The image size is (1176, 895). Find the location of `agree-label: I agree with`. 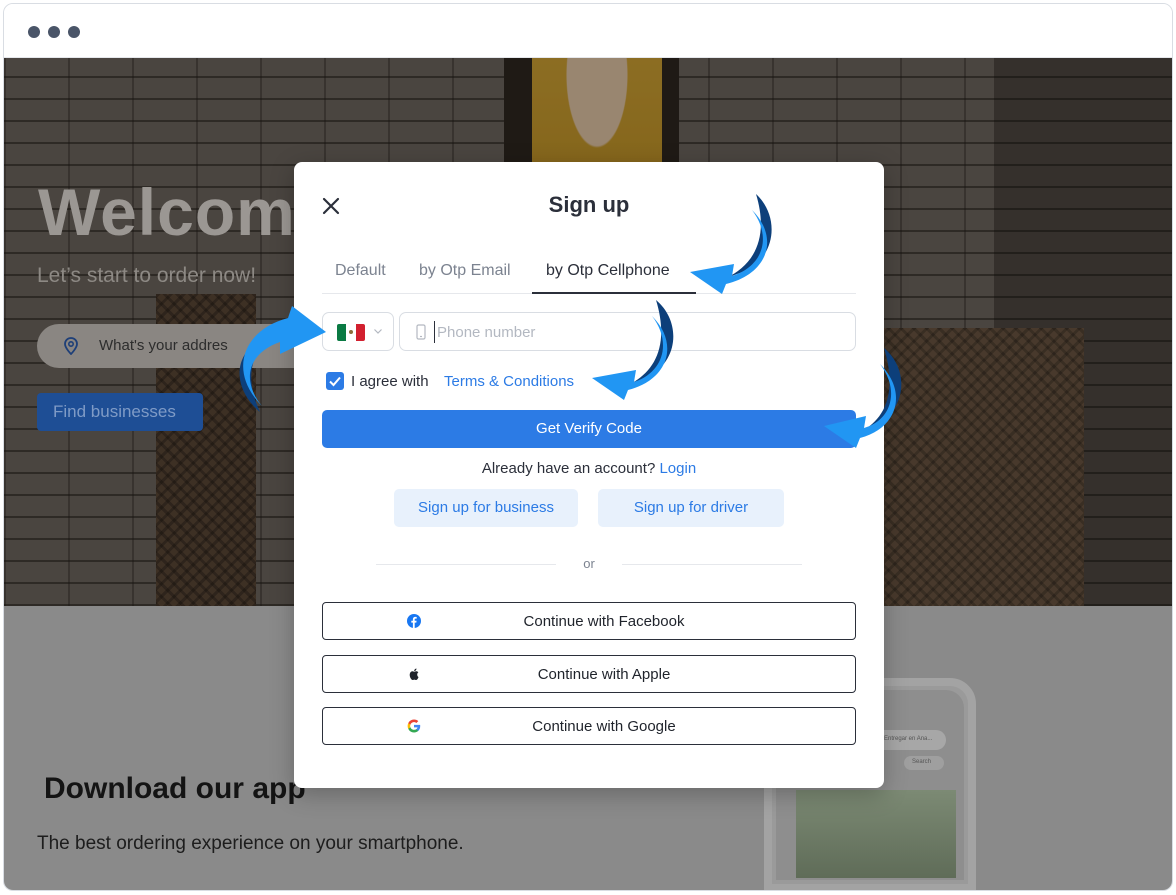

agree-label: I agree with is located at coordinates (390, 381).